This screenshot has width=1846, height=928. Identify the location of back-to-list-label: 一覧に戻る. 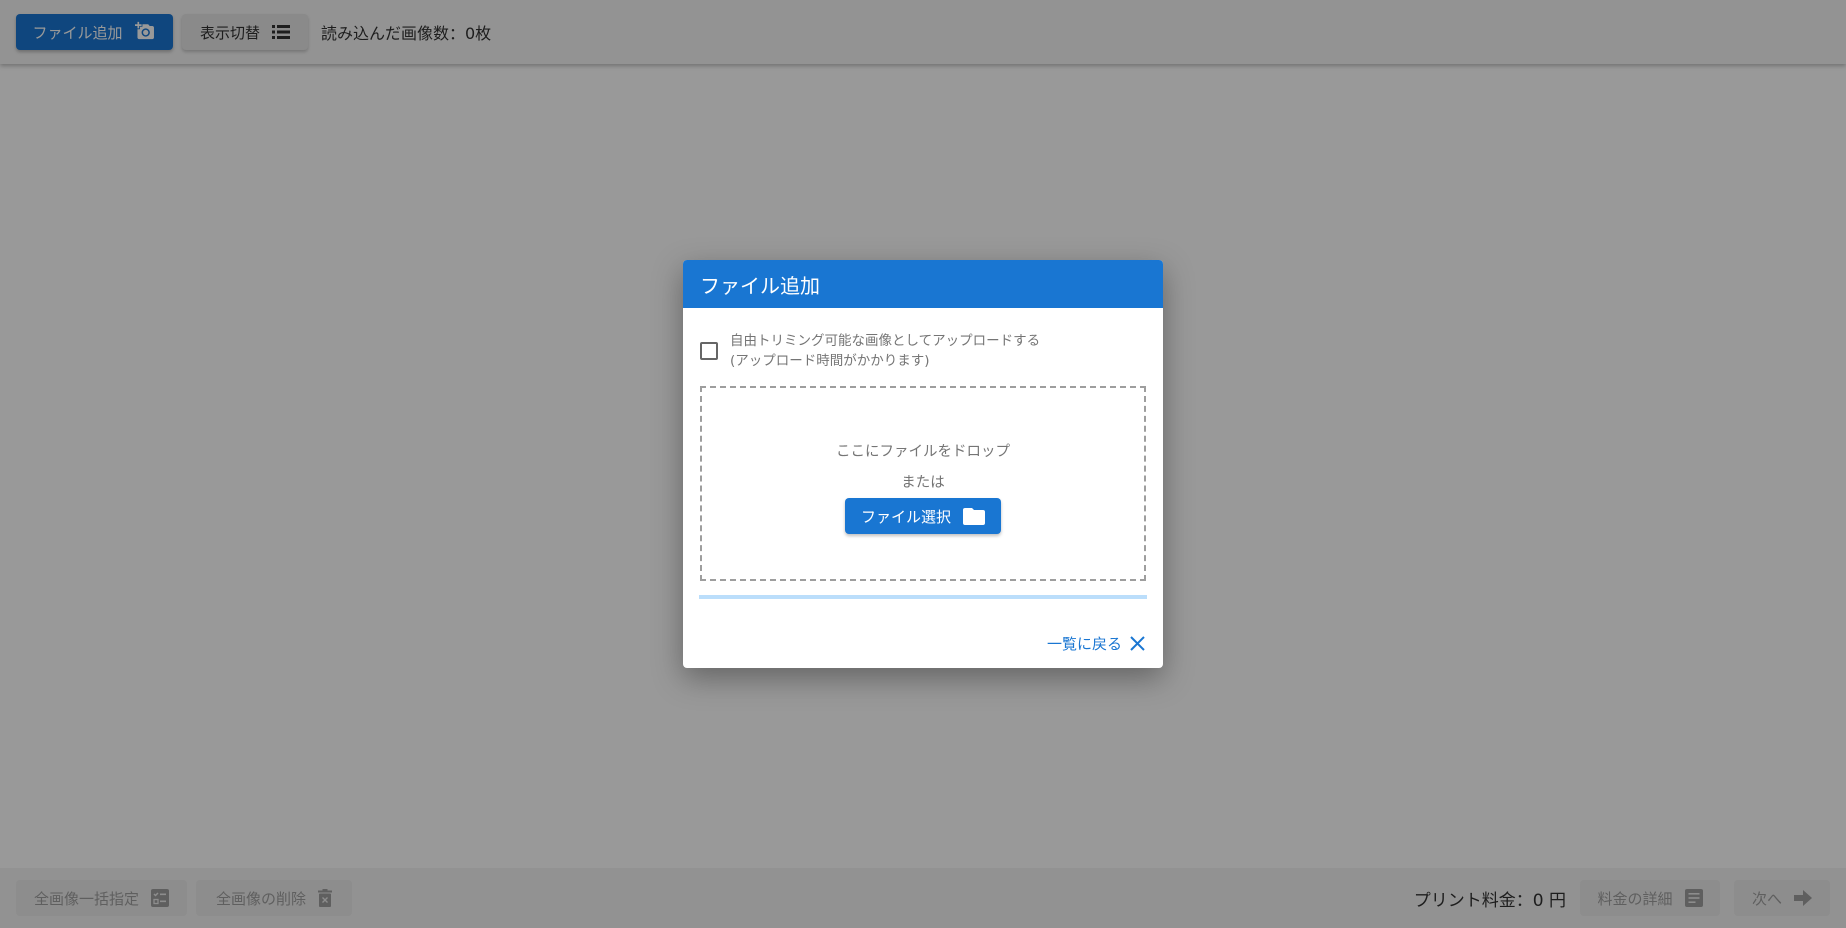
(1084, 644).